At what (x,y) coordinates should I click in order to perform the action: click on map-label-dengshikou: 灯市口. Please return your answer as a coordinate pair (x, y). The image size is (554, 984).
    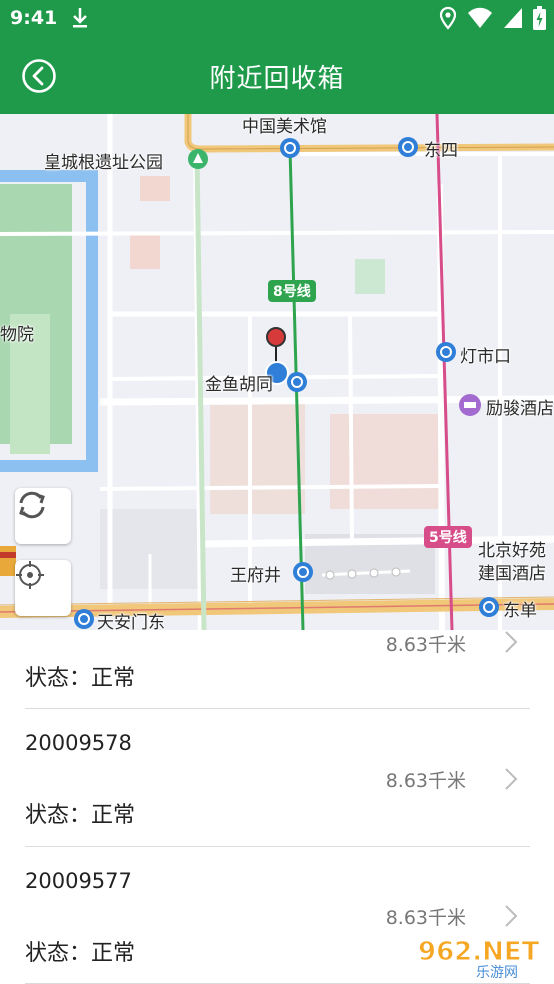
    Looking at the image, I should click on (485, 357).